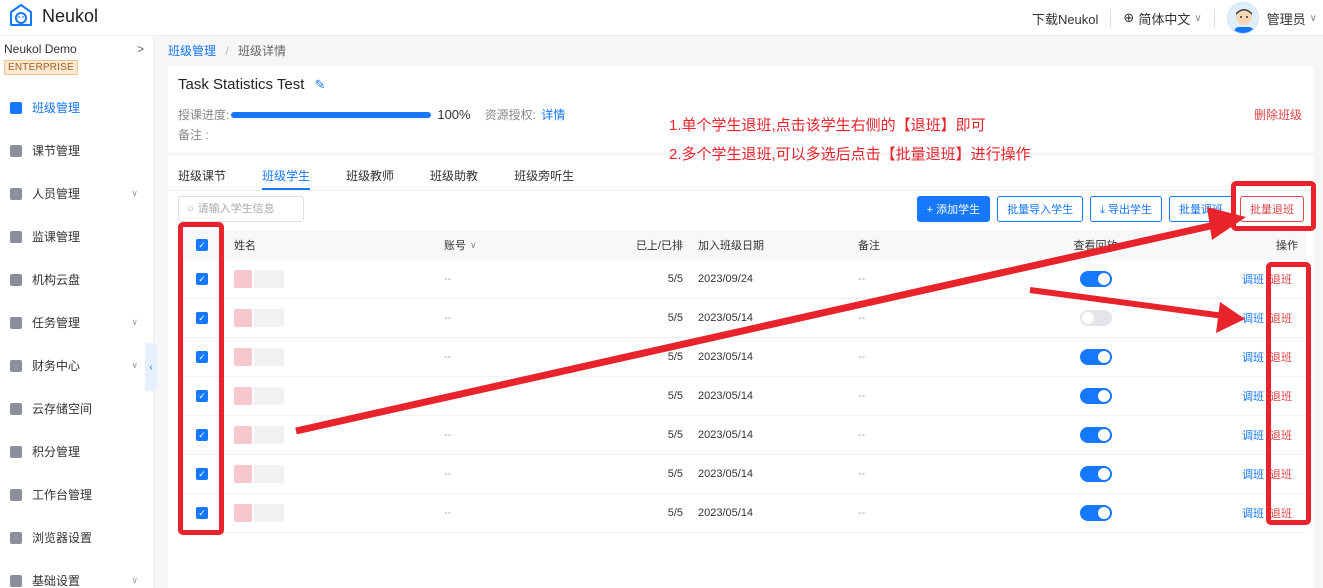  Describe the element at coordinates (201, 378) in the screenshot. I see `annotation-box-checkboxes` at that location.